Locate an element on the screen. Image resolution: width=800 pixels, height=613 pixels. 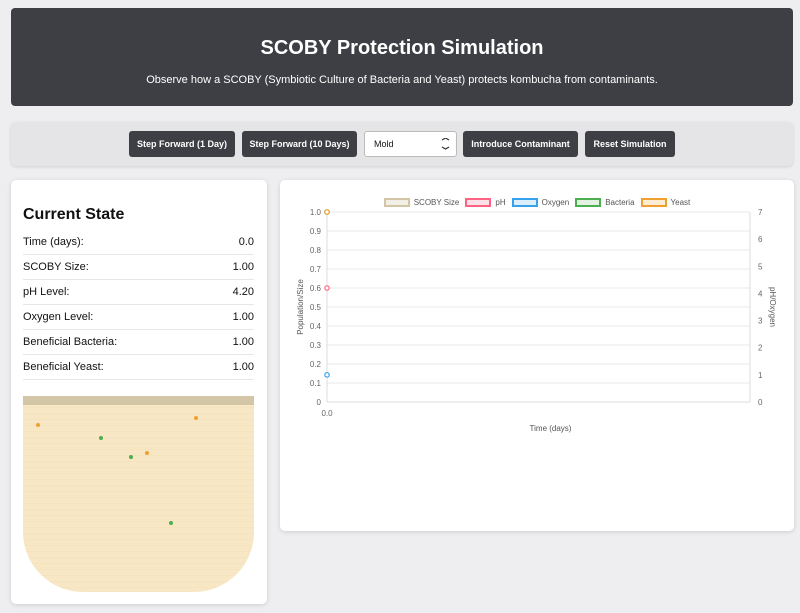
y-tick-label-left: 0.8 is located at coordinates (316, 250).